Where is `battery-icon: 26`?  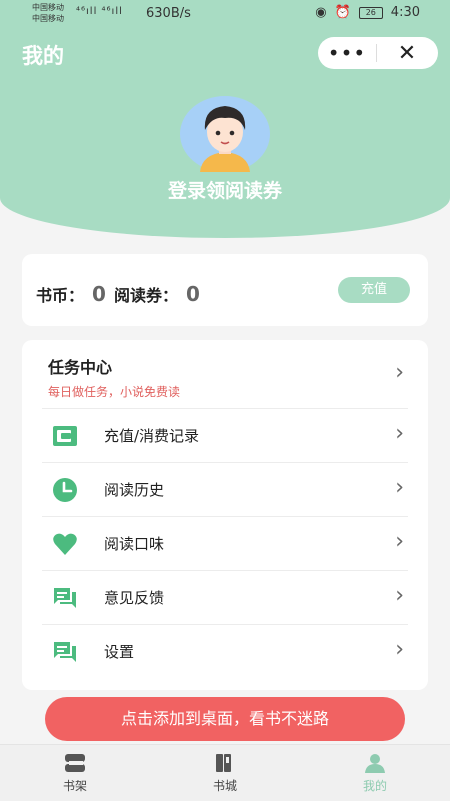
battery-icon: 26 is located at coordinates (370, 12).